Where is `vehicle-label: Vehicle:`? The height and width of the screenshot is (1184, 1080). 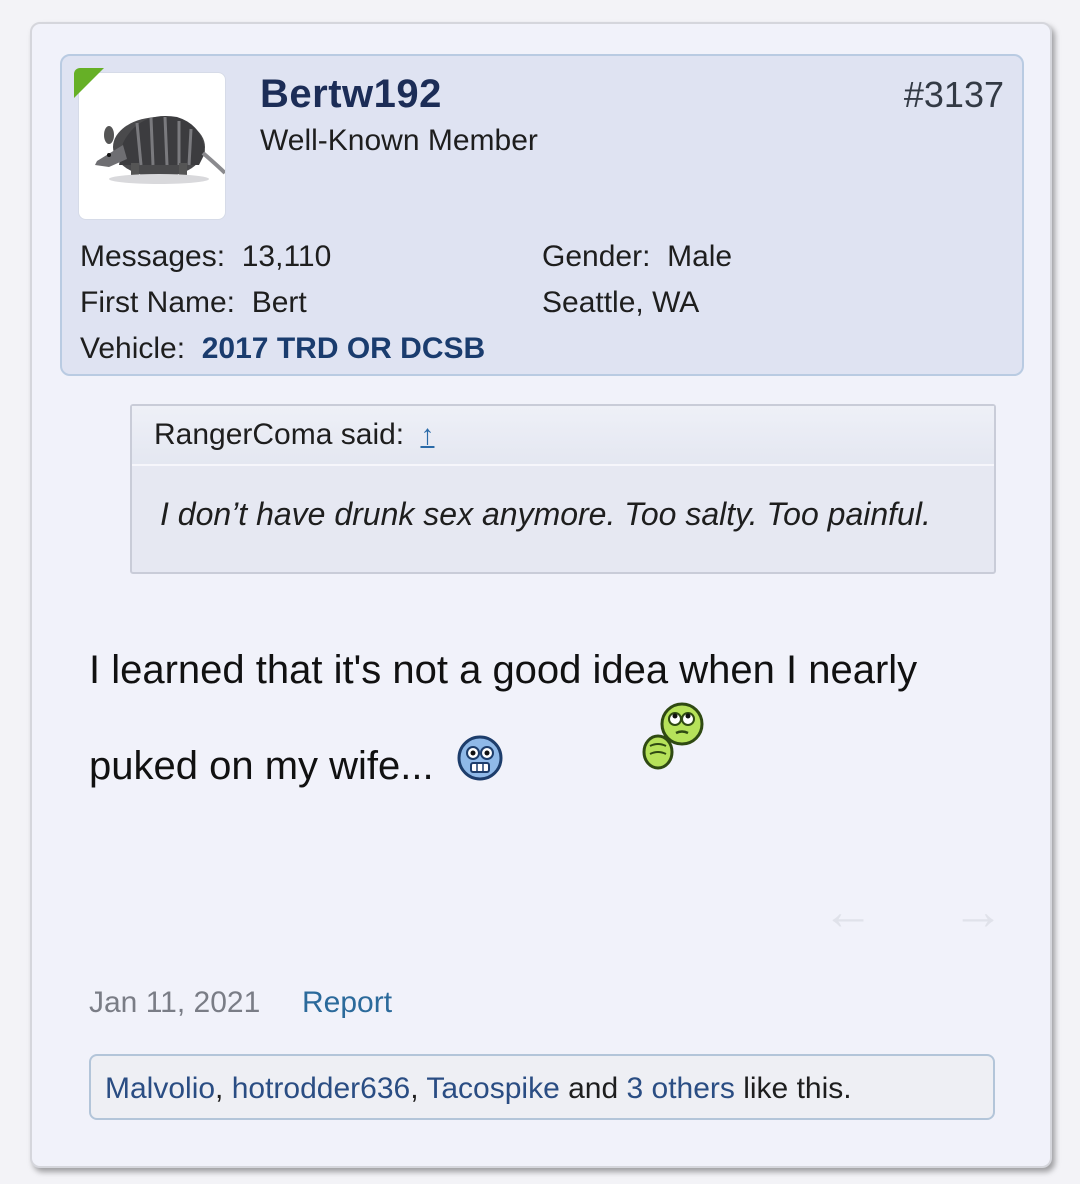 vehicle-label: Vehicle: is located at coordinates (133, 348).